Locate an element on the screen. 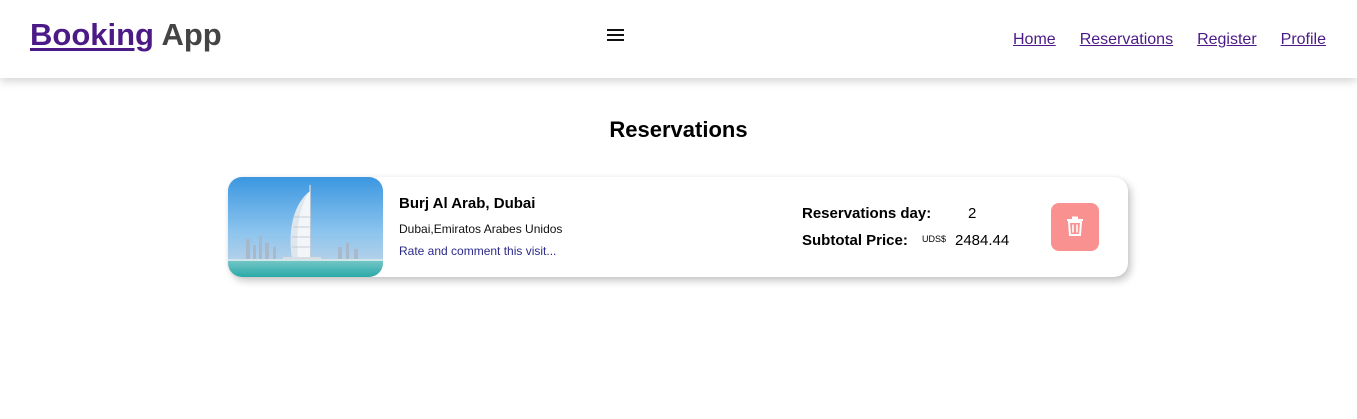 This screenshot has width=1357, height=419. trash-icon is located at coordinates (1075, 227).